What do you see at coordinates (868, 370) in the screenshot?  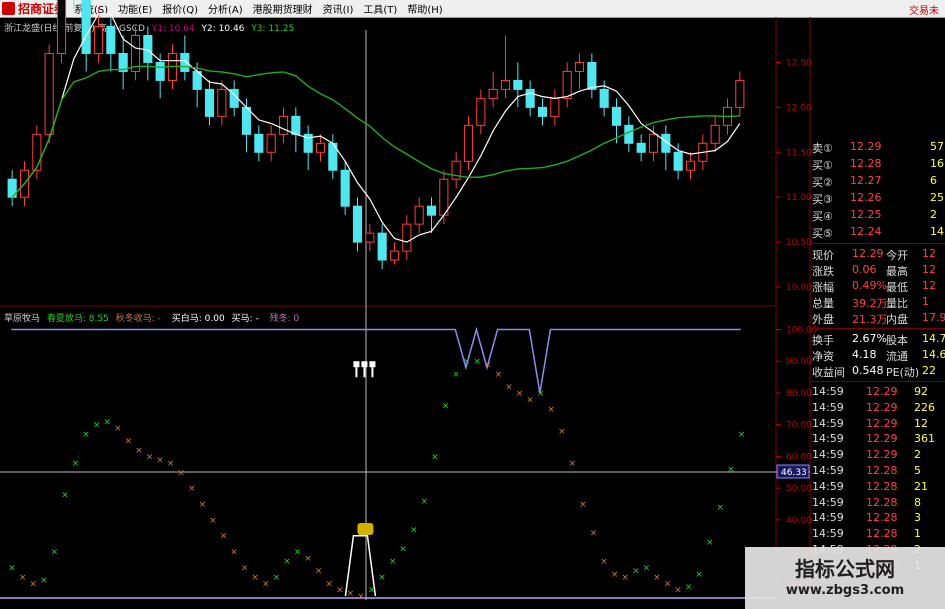 I see `stat-value: 0.548` at bounding box center [868, 370].